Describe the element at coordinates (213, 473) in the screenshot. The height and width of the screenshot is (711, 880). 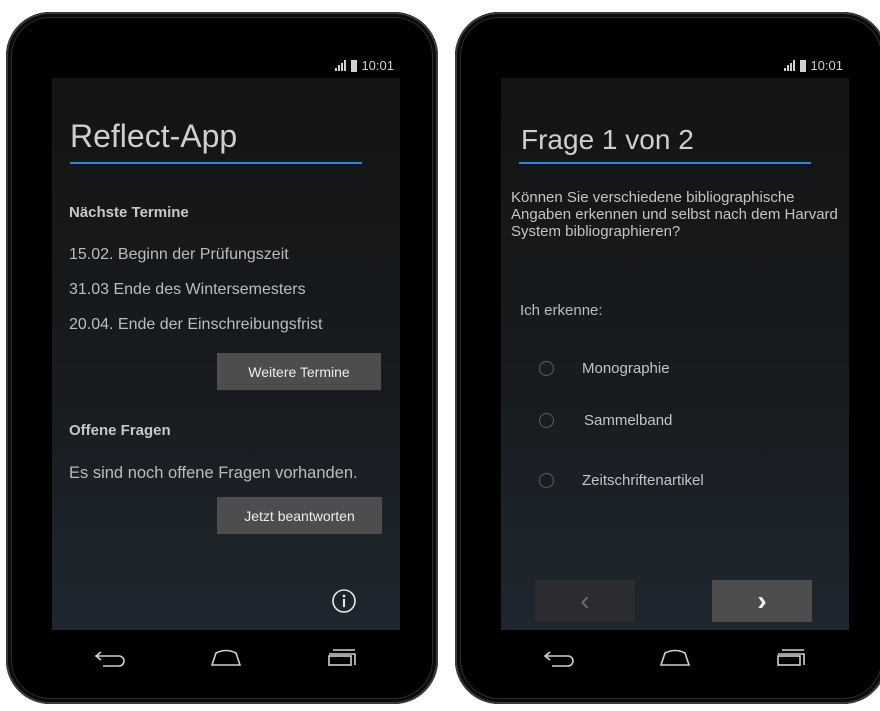
I see `open-questions-text: Es sind noch offene Fragen vorhanden.` at that location.